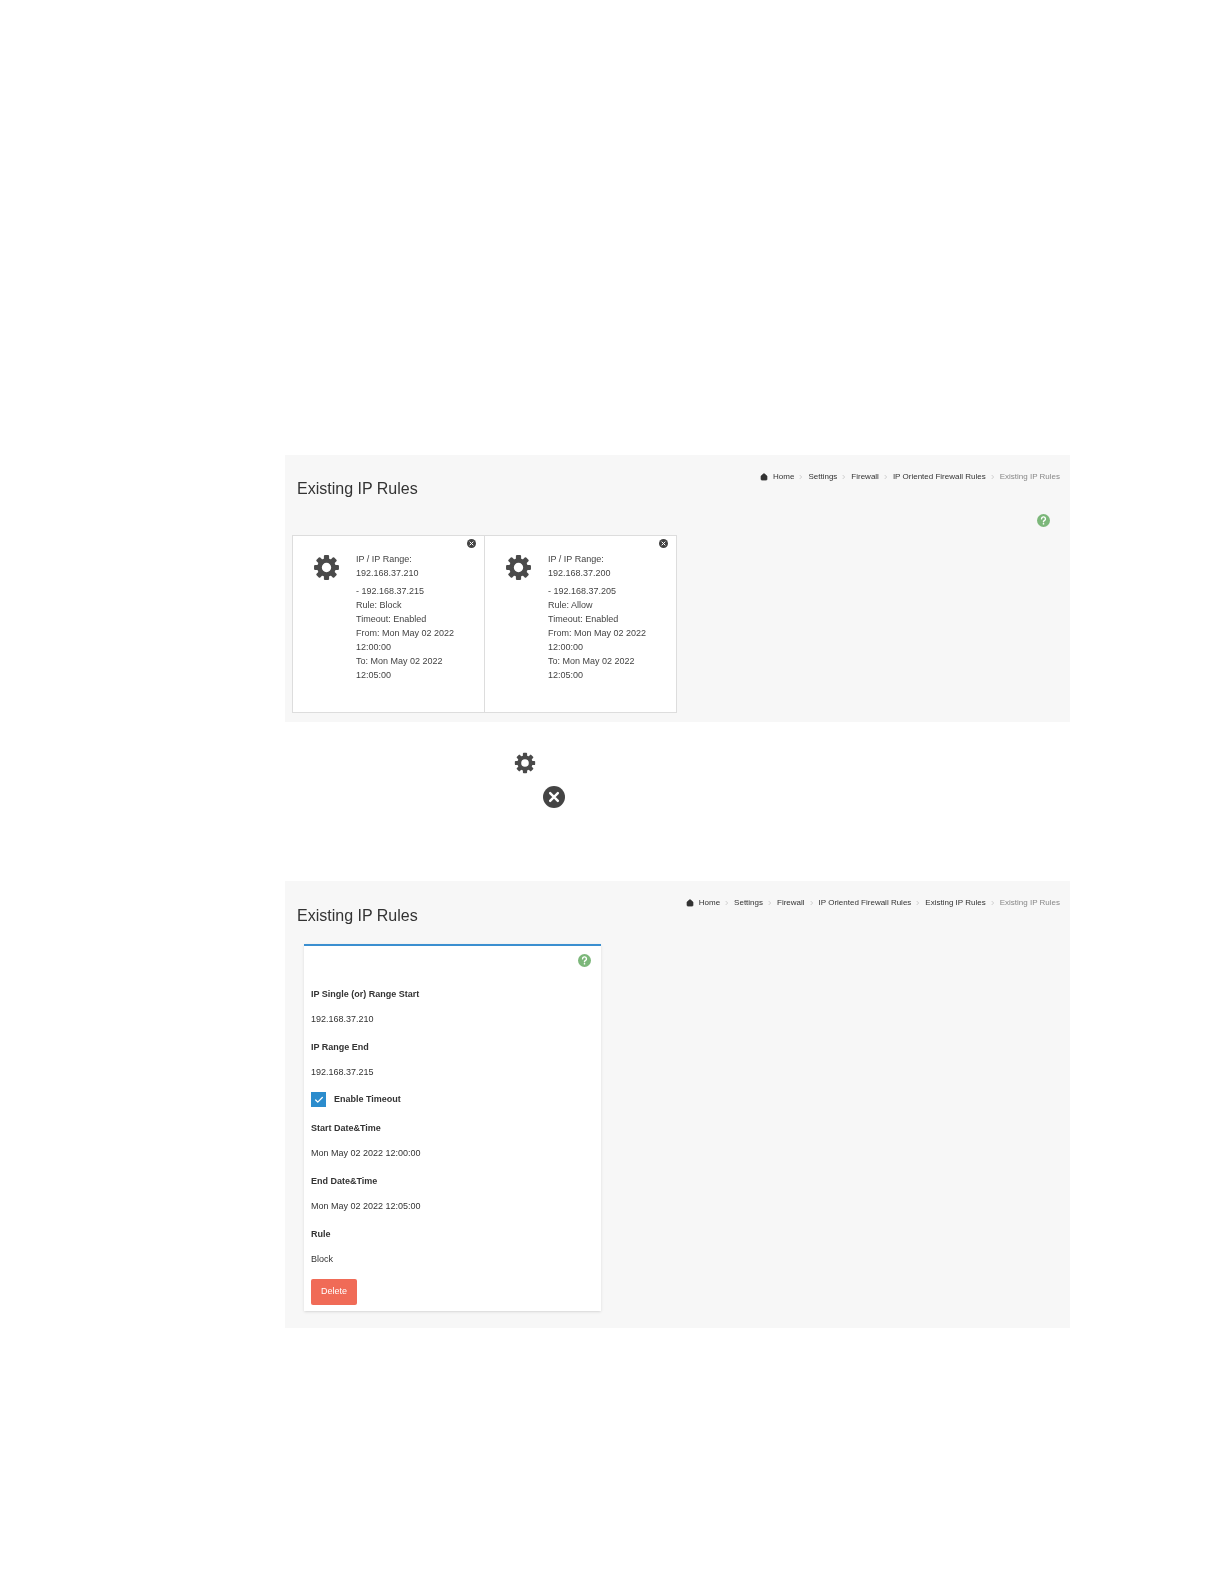 The width and height of the screenshot is (1224, 1584). Describe the element at coordinates (343, 1072) in the screenshot. I see `field-value: 192.168.37.215` at that location.